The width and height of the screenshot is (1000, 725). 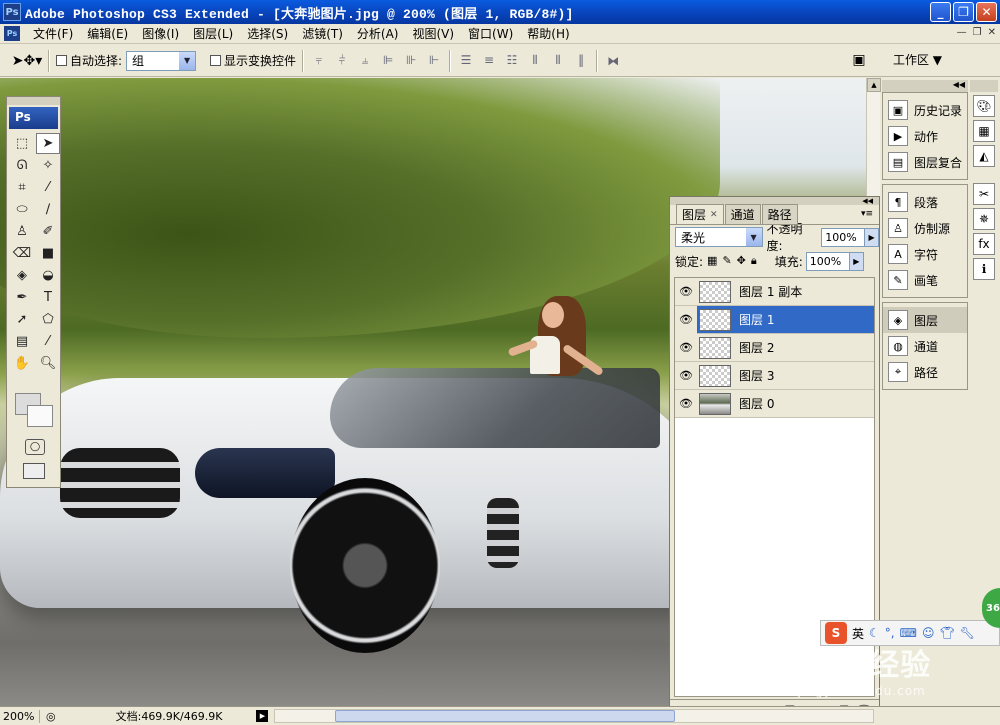 What do you see at coordinates (714, 215) in the screenshot?
I see `close-icon: ✕` at bounding box center [714, 215].